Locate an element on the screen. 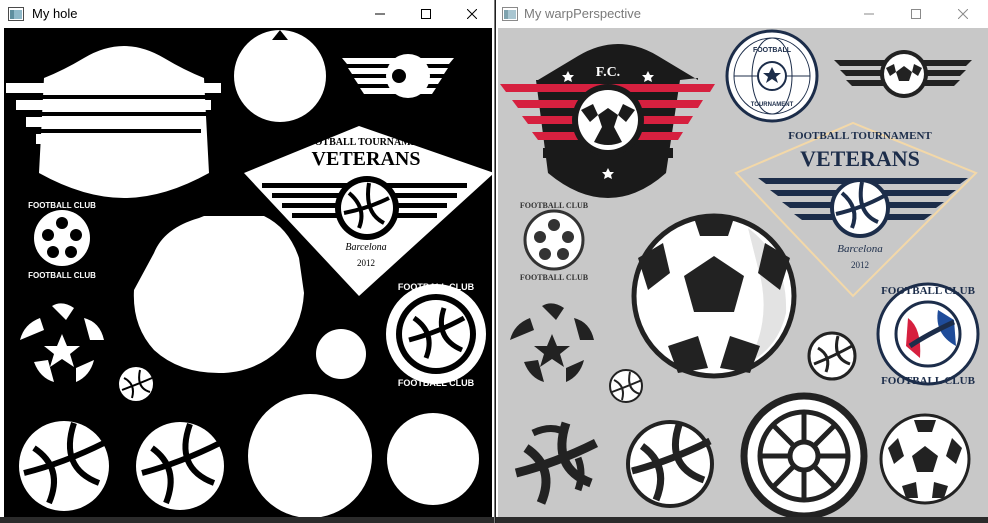  warp-fc-badge: F.C. is located at coordinates (607, 121).